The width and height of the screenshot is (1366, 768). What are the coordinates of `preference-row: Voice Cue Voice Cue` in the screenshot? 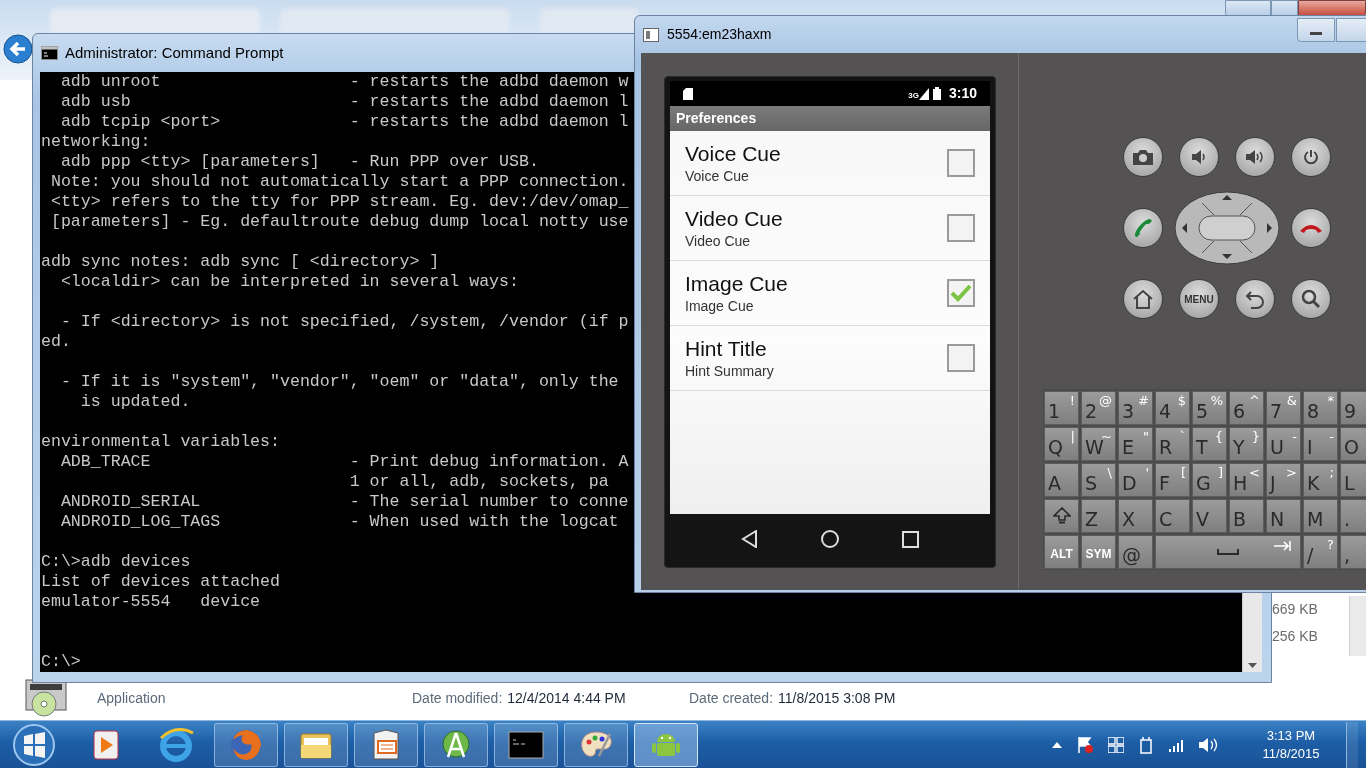 It's located at (830, 163).